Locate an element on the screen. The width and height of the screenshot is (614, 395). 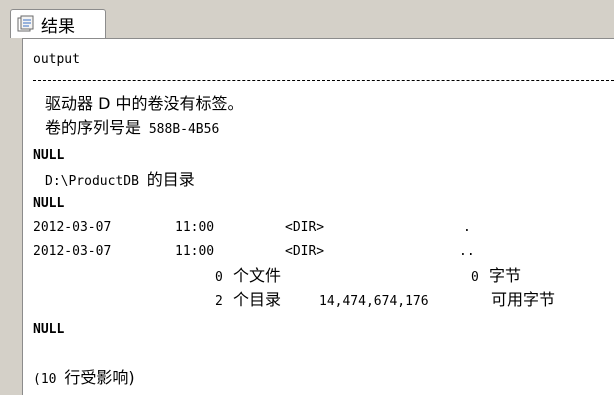
results-tabstrip: 结果 is located at coordinates (307, 19).